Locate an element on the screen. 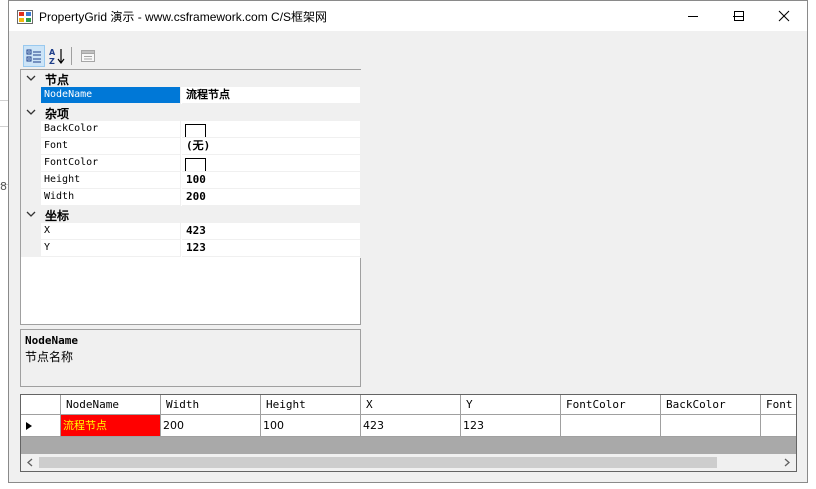 The image size is (816, 489). property-row-fontcolor: FontColor is located at coordinates (190, 163).